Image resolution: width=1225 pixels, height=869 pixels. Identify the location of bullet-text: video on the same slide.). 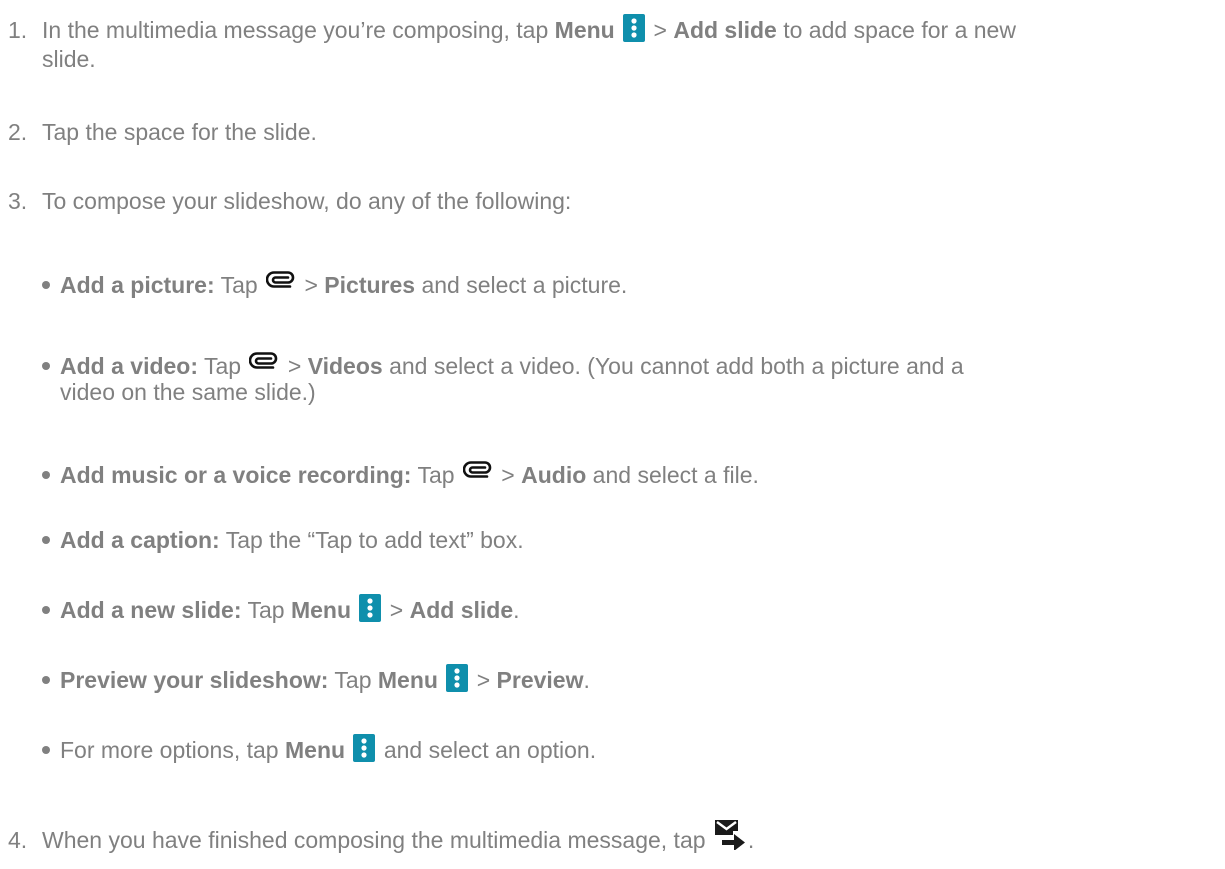
(188, 392).